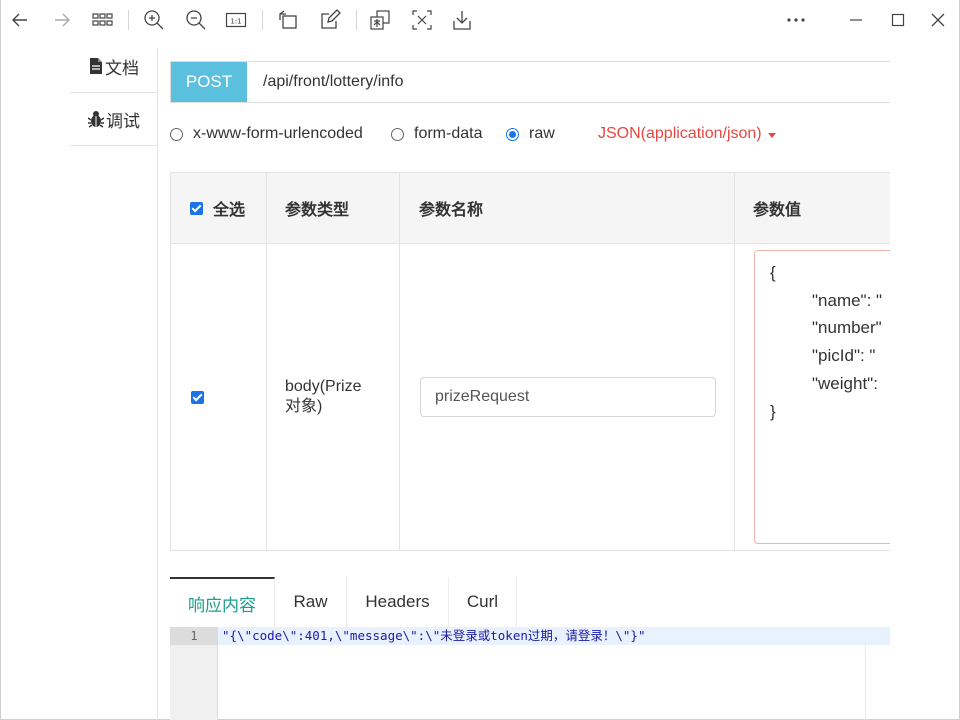 The image size is (960, 720). I want to click on method-badge: POST, so click(209, 82).